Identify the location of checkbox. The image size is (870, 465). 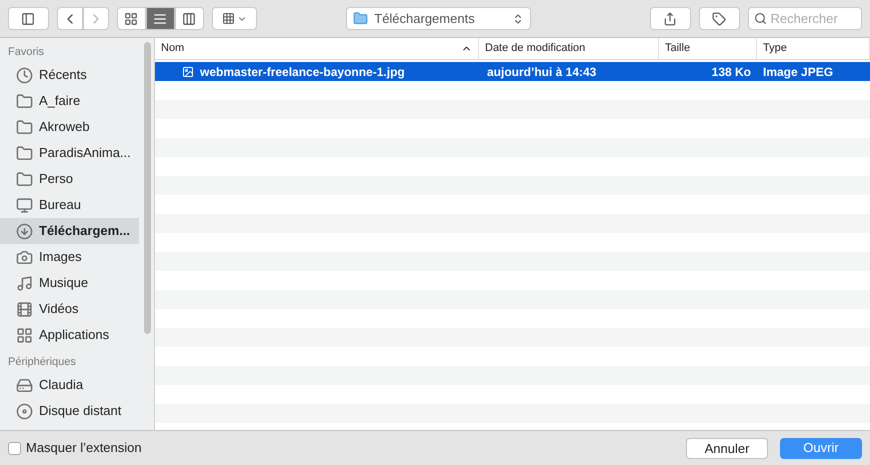
(14, 448).